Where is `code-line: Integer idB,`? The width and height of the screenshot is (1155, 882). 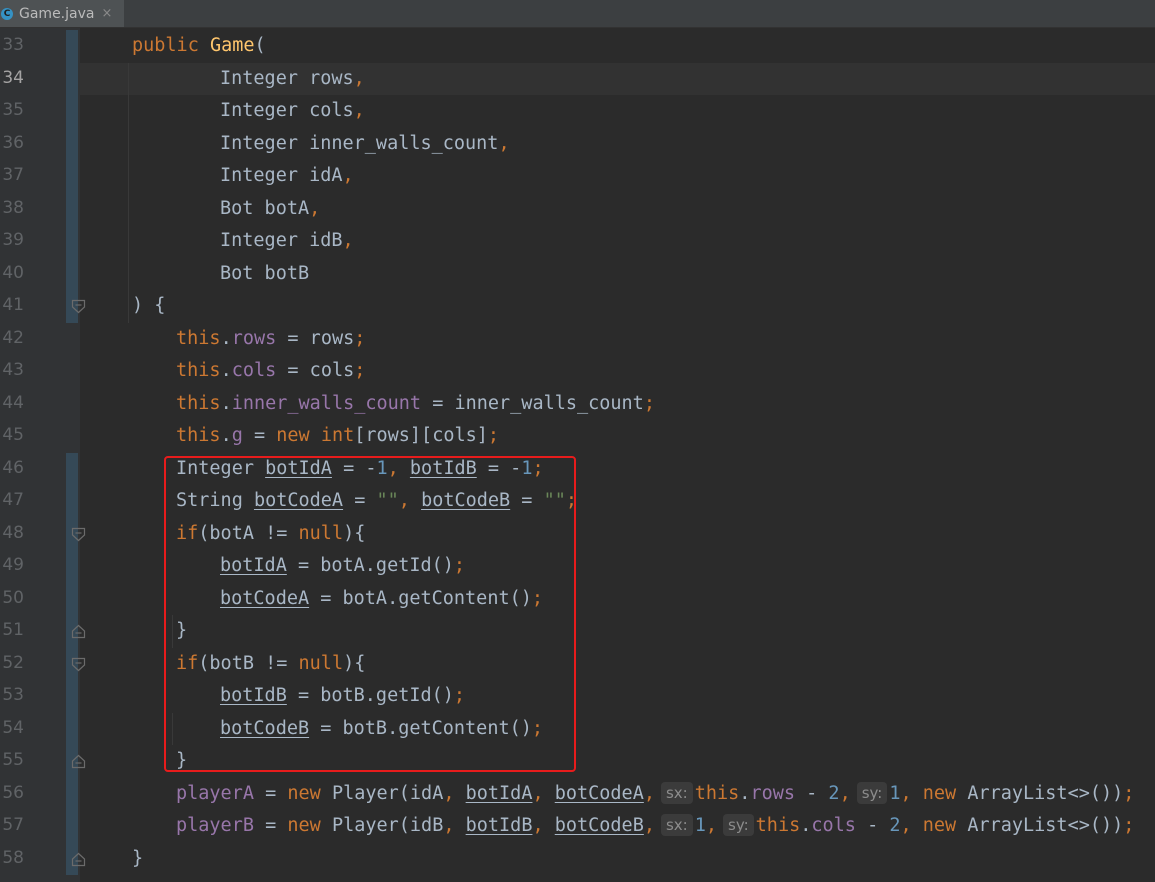
code-line: Integer idB, is located at coordinates (287, 241).